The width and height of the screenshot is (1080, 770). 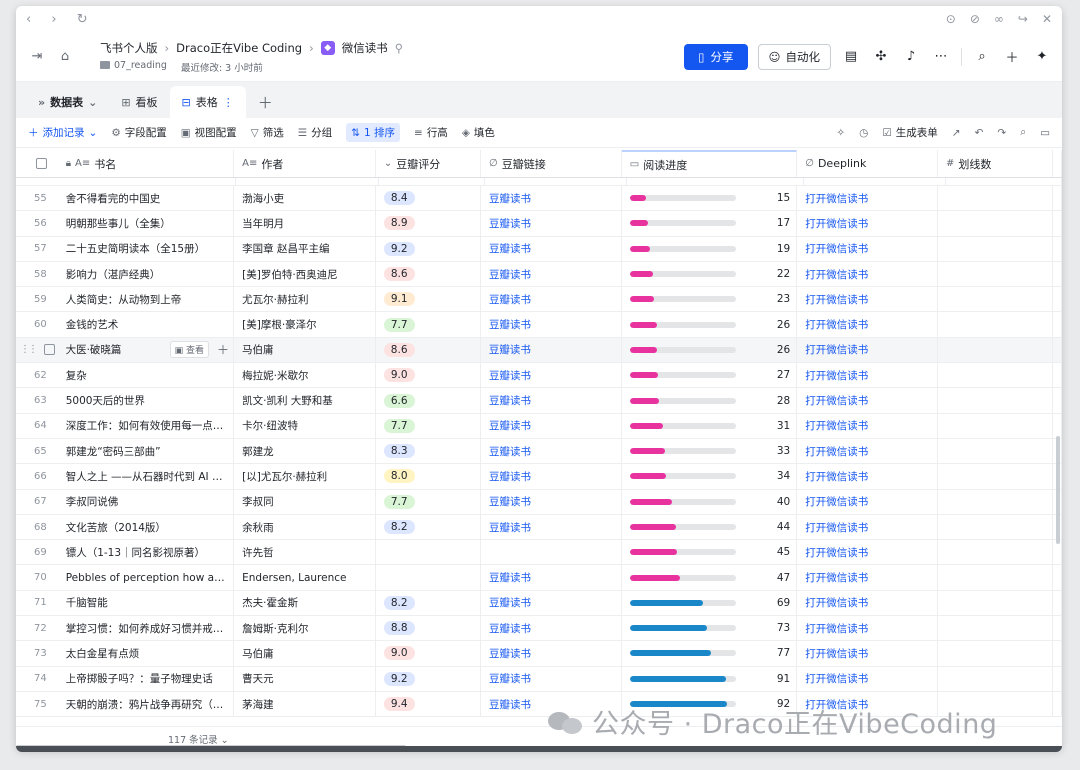 What do you see at coordinates (428, 678) in the screenshot?
I see `cell-score: 9.2` at bounding box center [428, 678].